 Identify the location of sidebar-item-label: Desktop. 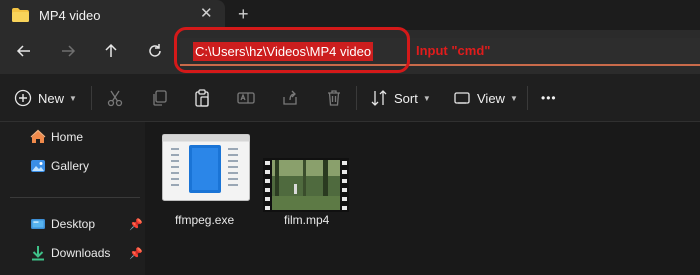
(73, 224).